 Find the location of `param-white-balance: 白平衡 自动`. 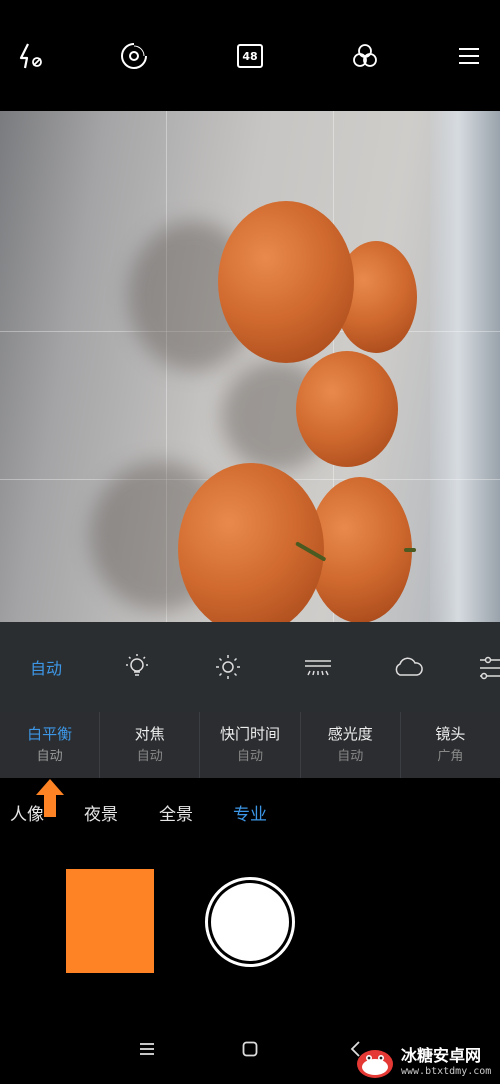

param-white-balance: 白平衡 自动 is located at coordinates (50, 745).